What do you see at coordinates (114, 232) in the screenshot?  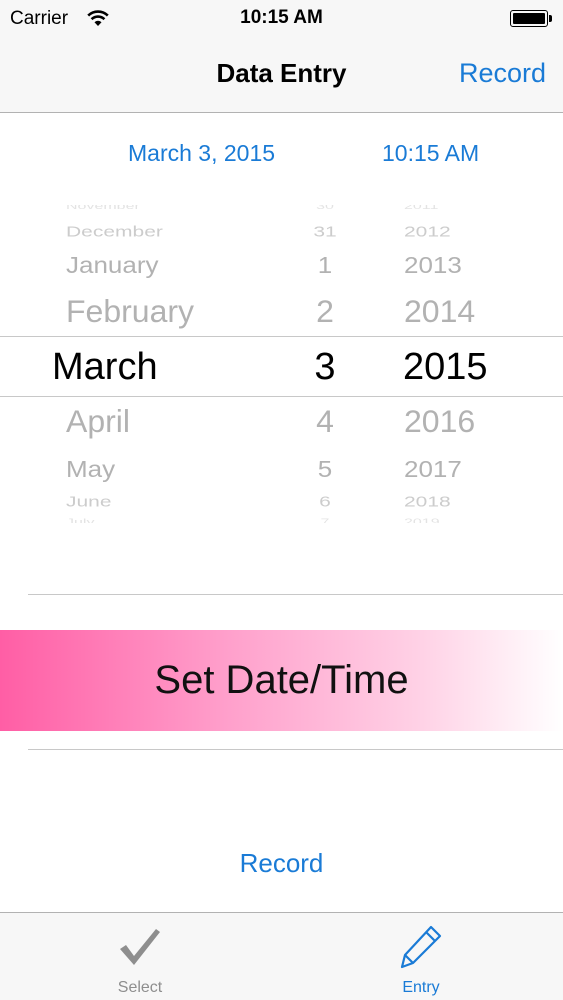 I see `picker-month: December` at bounding box center [114, 232].